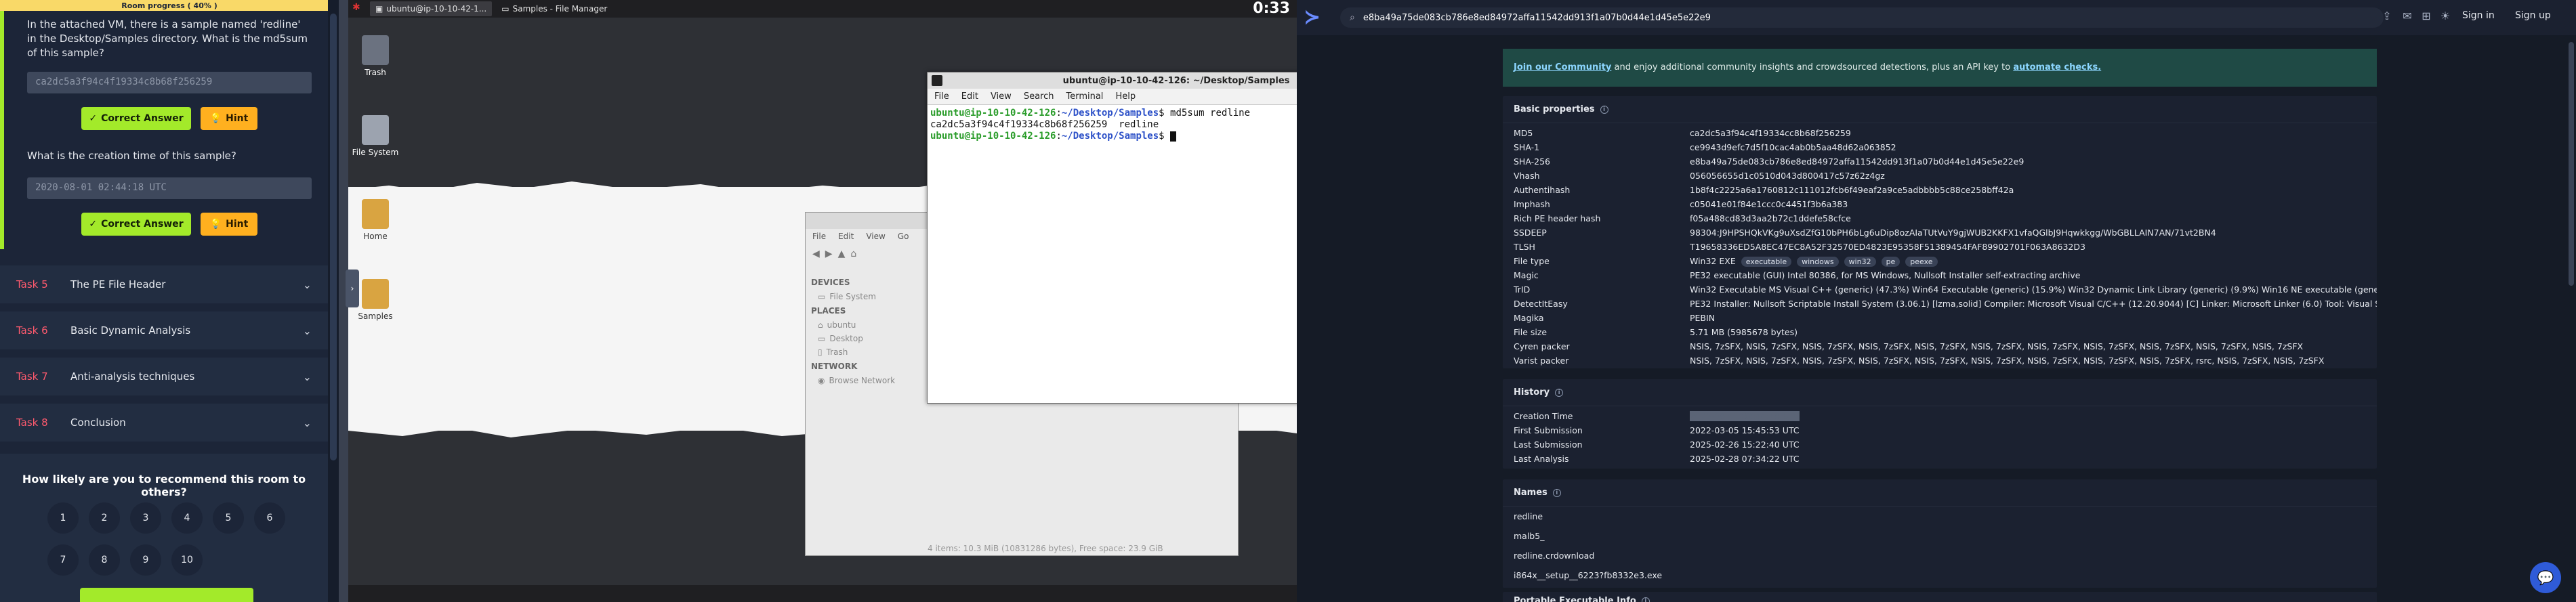 The height and width of the screenshot is (602, 2576). I want to click on fm-sidebar-item-ubuntu: ⌂ ubuntu, so click(863, 325).